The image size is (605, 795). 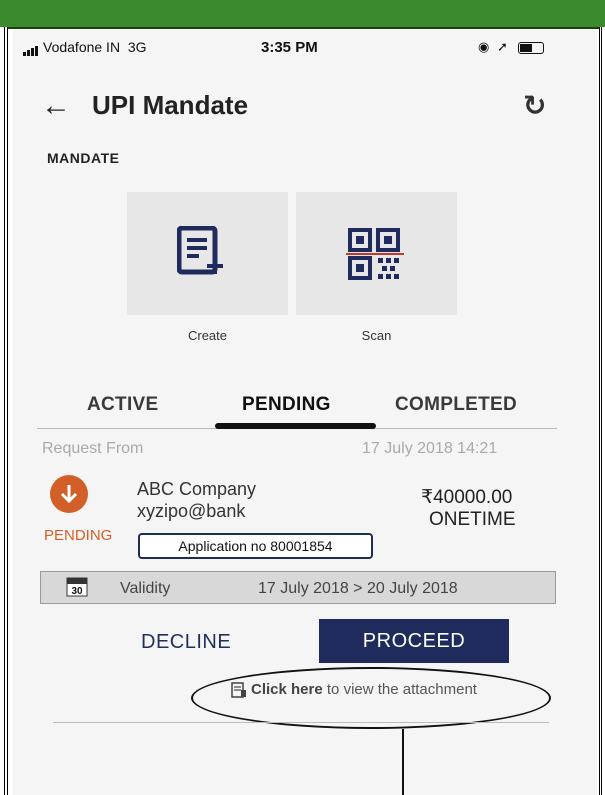 I want to click on bottom-divider, so click(x=301, y=722).